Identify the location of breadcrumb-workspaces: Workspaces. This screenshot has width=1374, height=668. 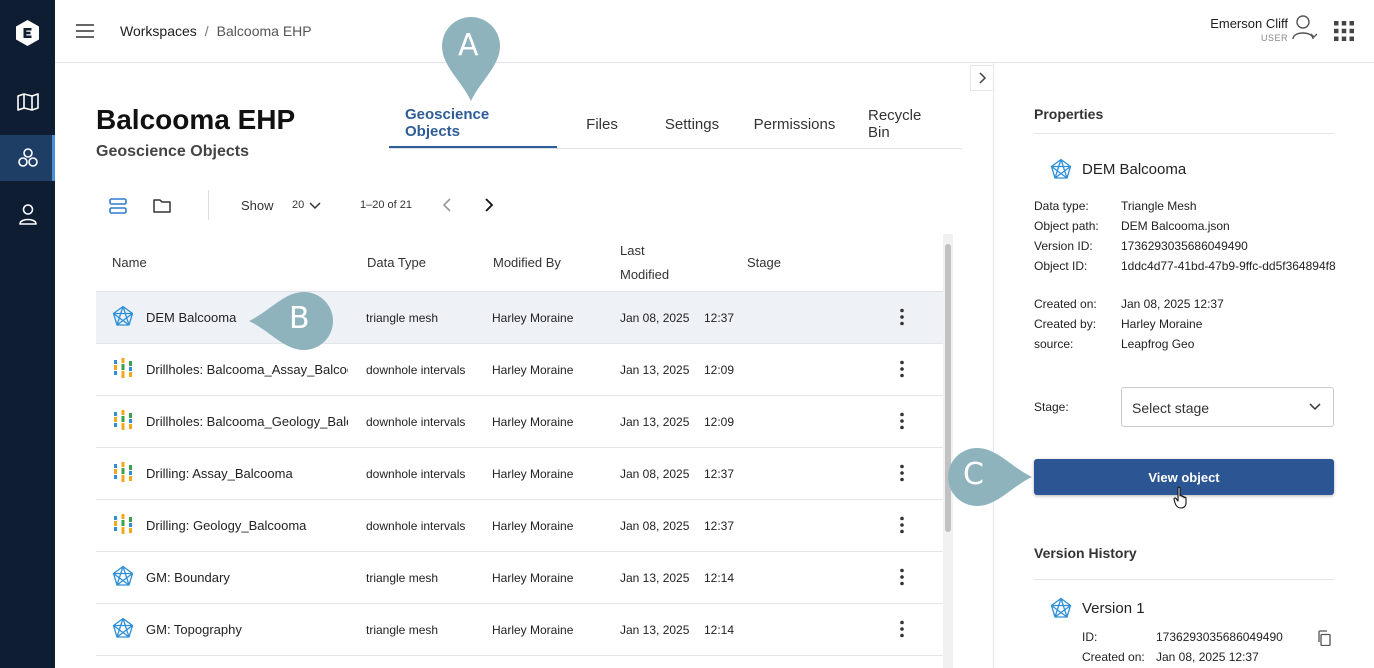
(158, 31).